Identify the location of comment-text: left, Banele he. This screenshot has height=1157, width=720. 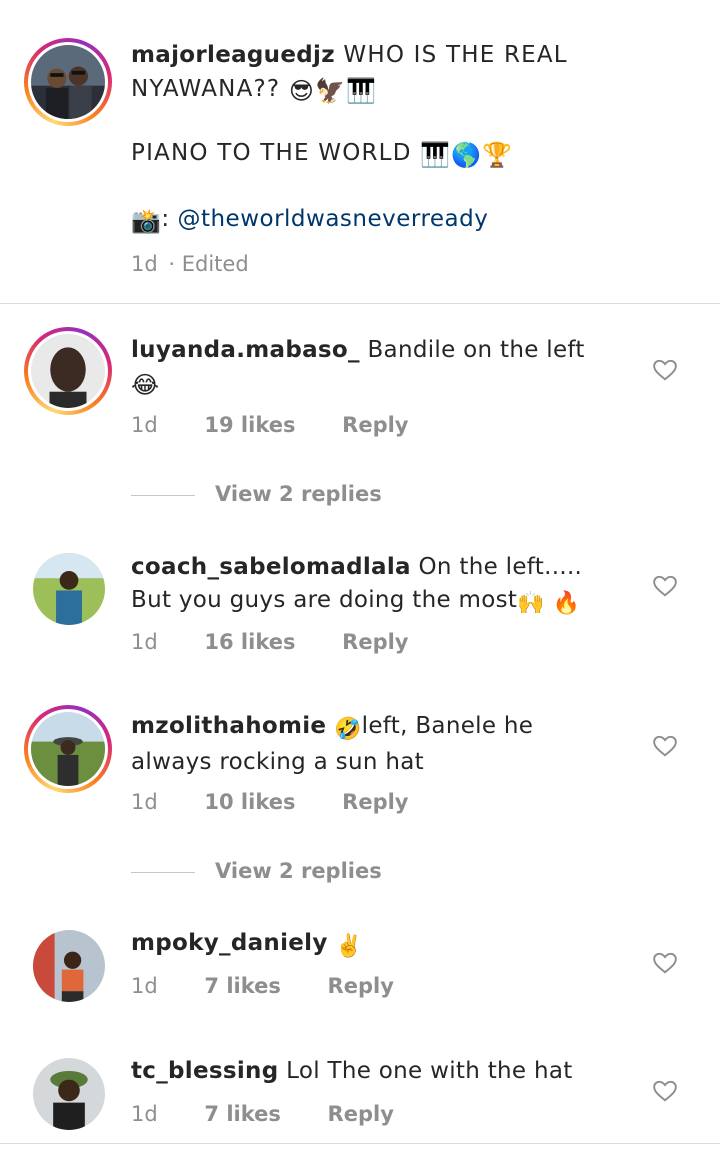
(447, 726).